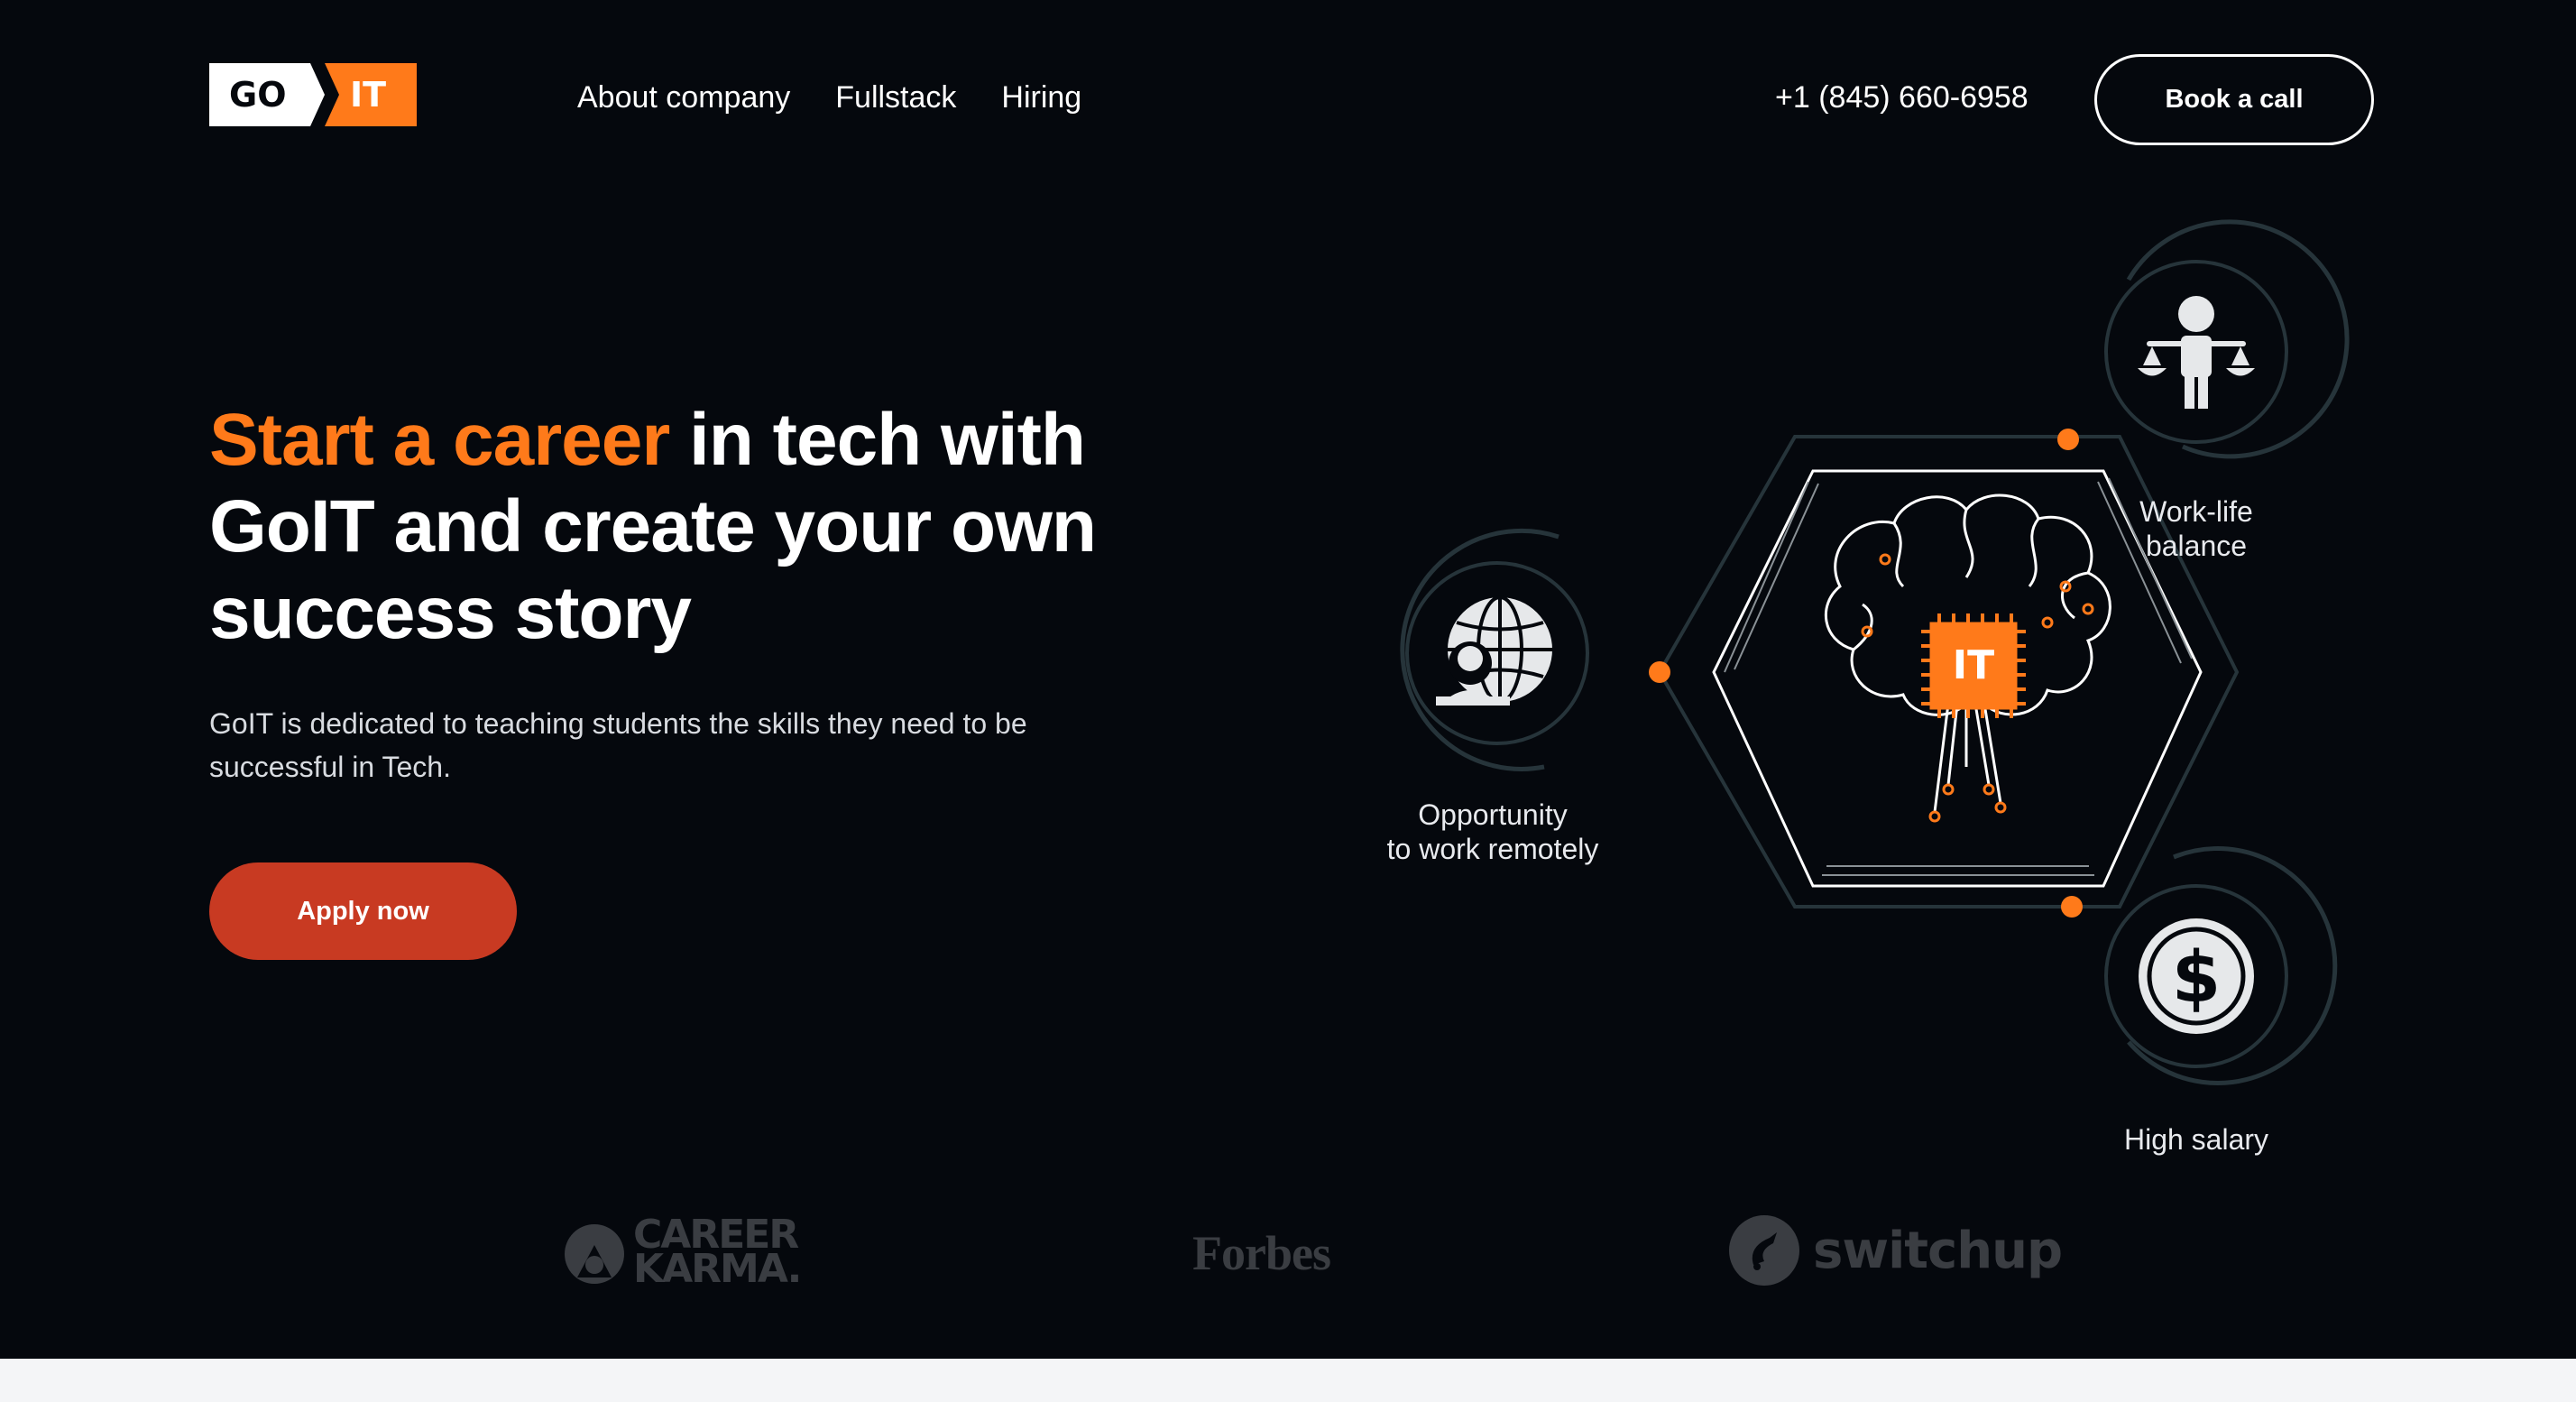 This screenshot has height=1402, width=2576. What do you see at coordinates (440, 440) in the screenshot?
I see `headline-accent: Start a career` at bounding box center [440, 440].